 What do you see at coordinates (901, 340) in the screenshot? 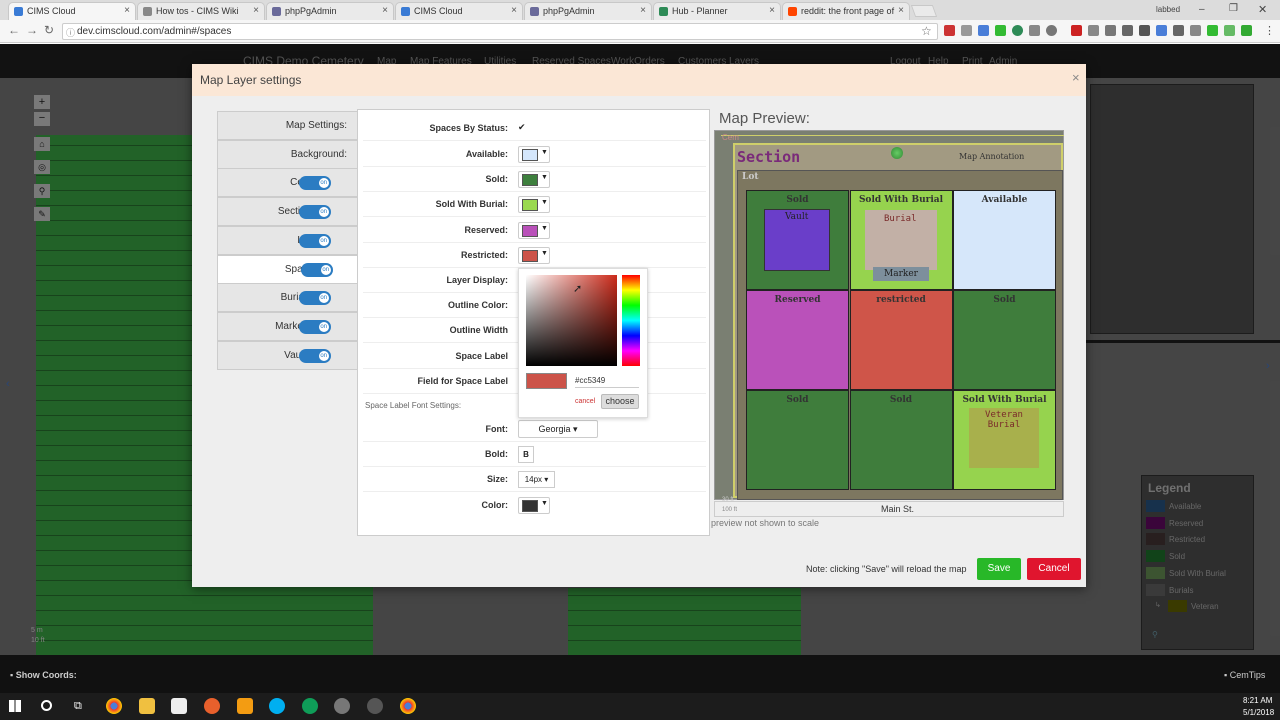
I see `preview-space: restricted` at bounding box center [901, 340].